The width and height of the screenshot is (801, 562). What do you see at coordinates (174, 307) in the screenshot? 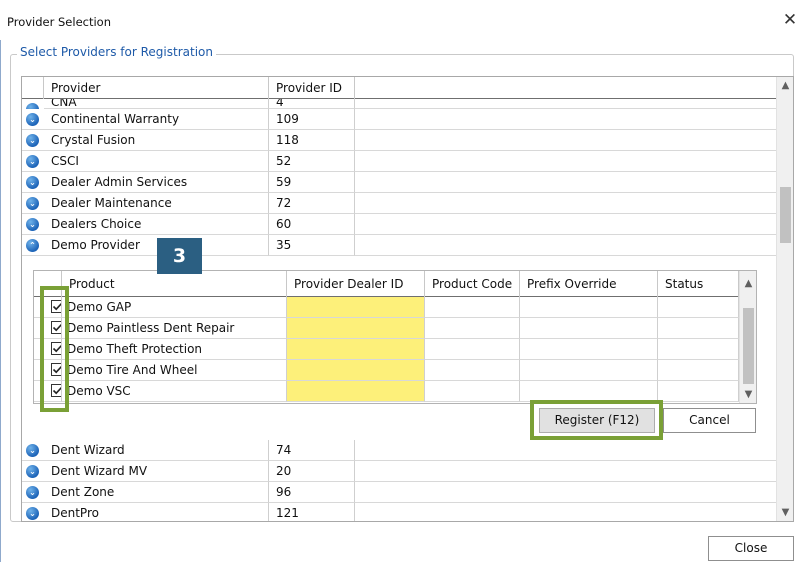
I see `product-name-cell: Demo GAP` at bounding box center [174, 307].